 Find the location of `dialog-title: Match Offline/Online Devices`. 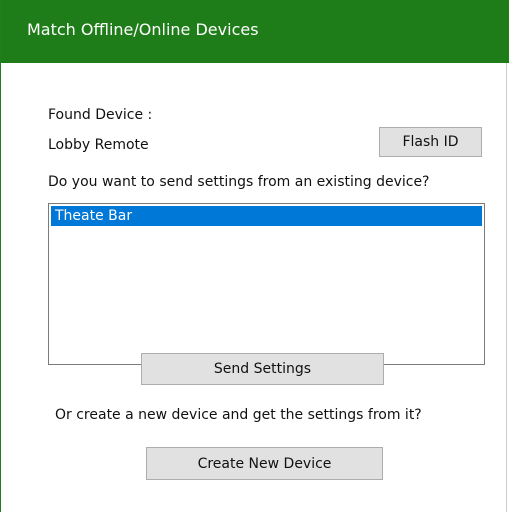

dialog-title: Match Offline/Online Devices is located at coordinates (143, 29).